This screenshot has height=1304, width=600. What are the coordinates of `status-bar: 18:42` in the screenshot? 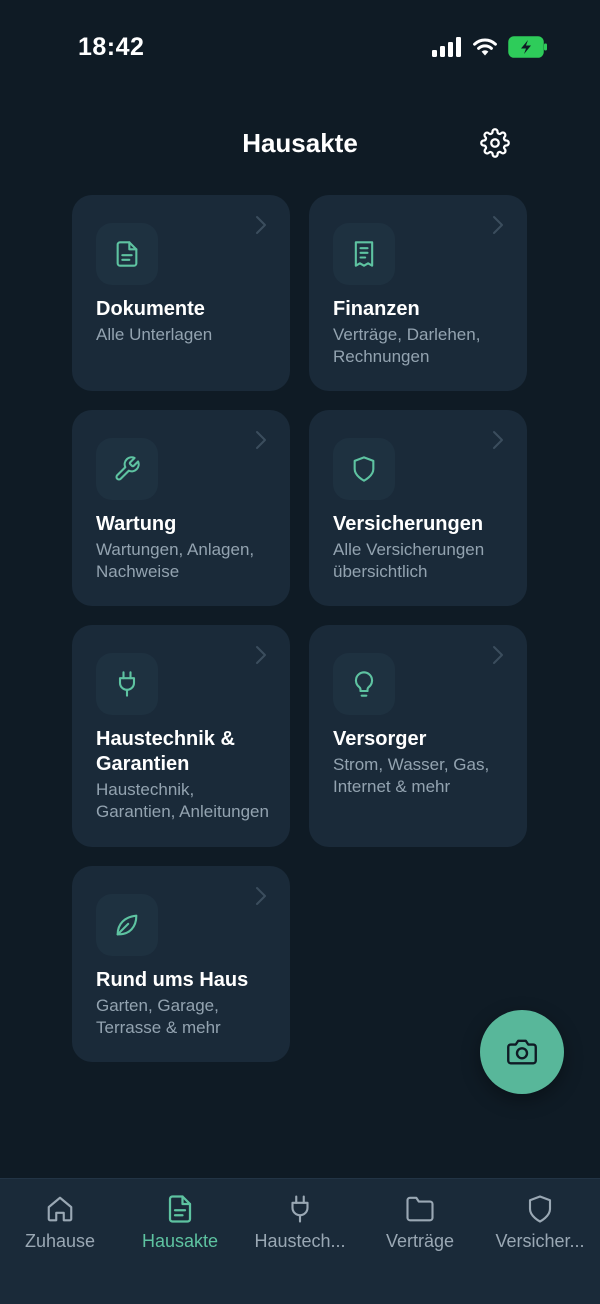 It's located at (300, 48).